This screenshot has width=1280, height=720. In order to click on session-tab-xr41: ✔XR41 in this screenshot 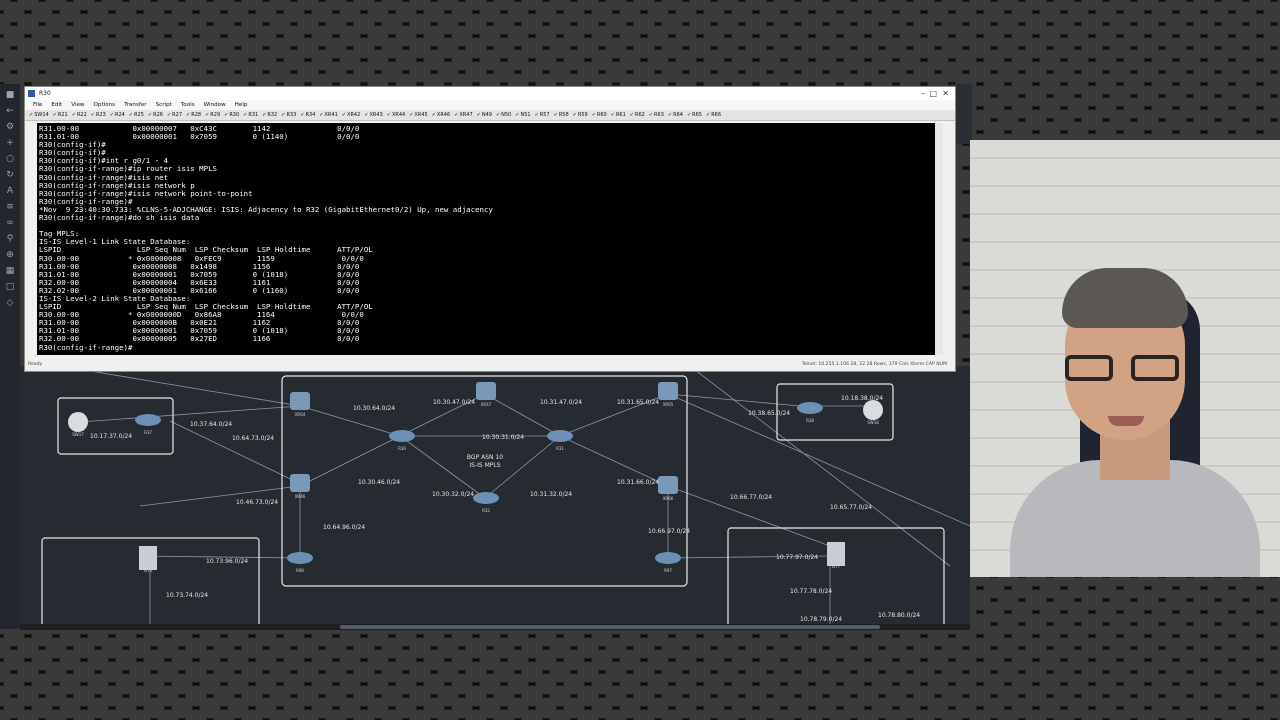, I will do `click(328, 115)`.